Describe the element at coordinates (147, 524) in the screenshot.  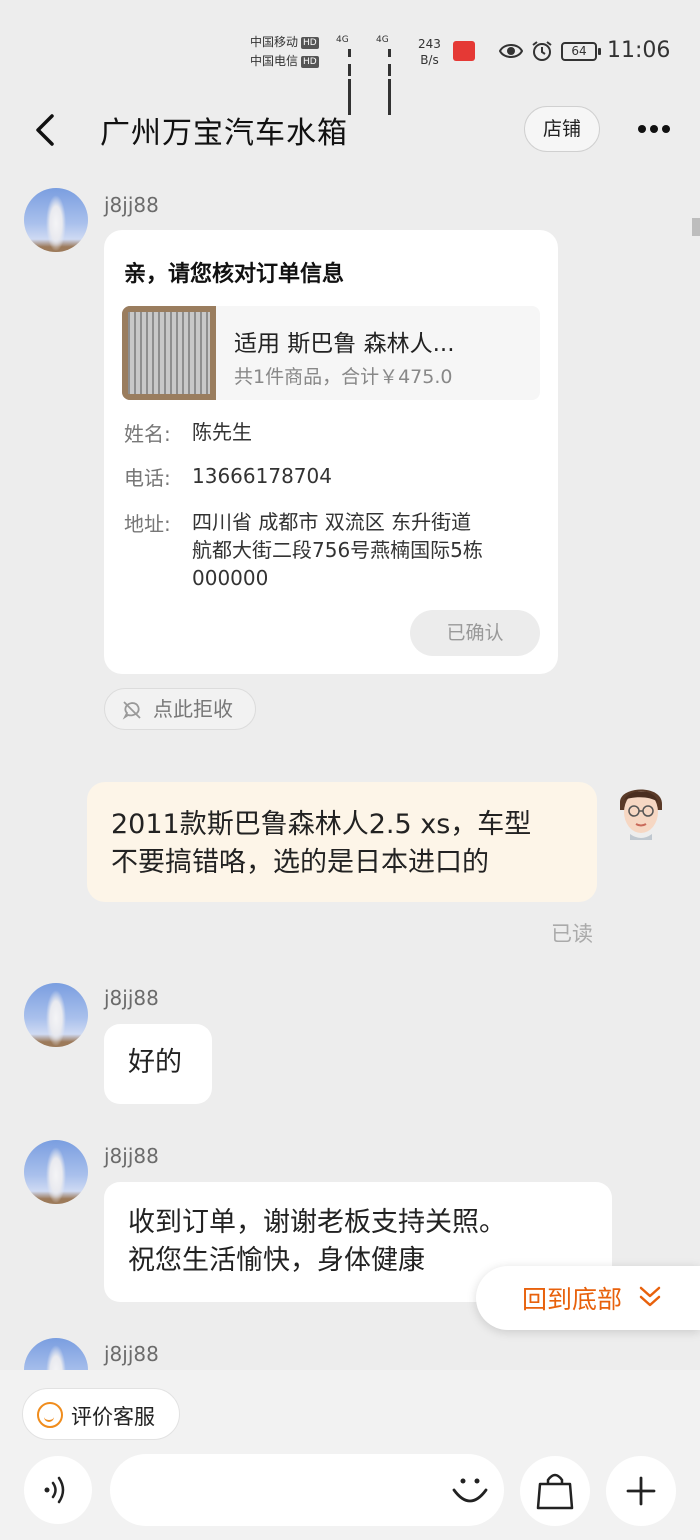
I see `address-label: 地址:` at that location.